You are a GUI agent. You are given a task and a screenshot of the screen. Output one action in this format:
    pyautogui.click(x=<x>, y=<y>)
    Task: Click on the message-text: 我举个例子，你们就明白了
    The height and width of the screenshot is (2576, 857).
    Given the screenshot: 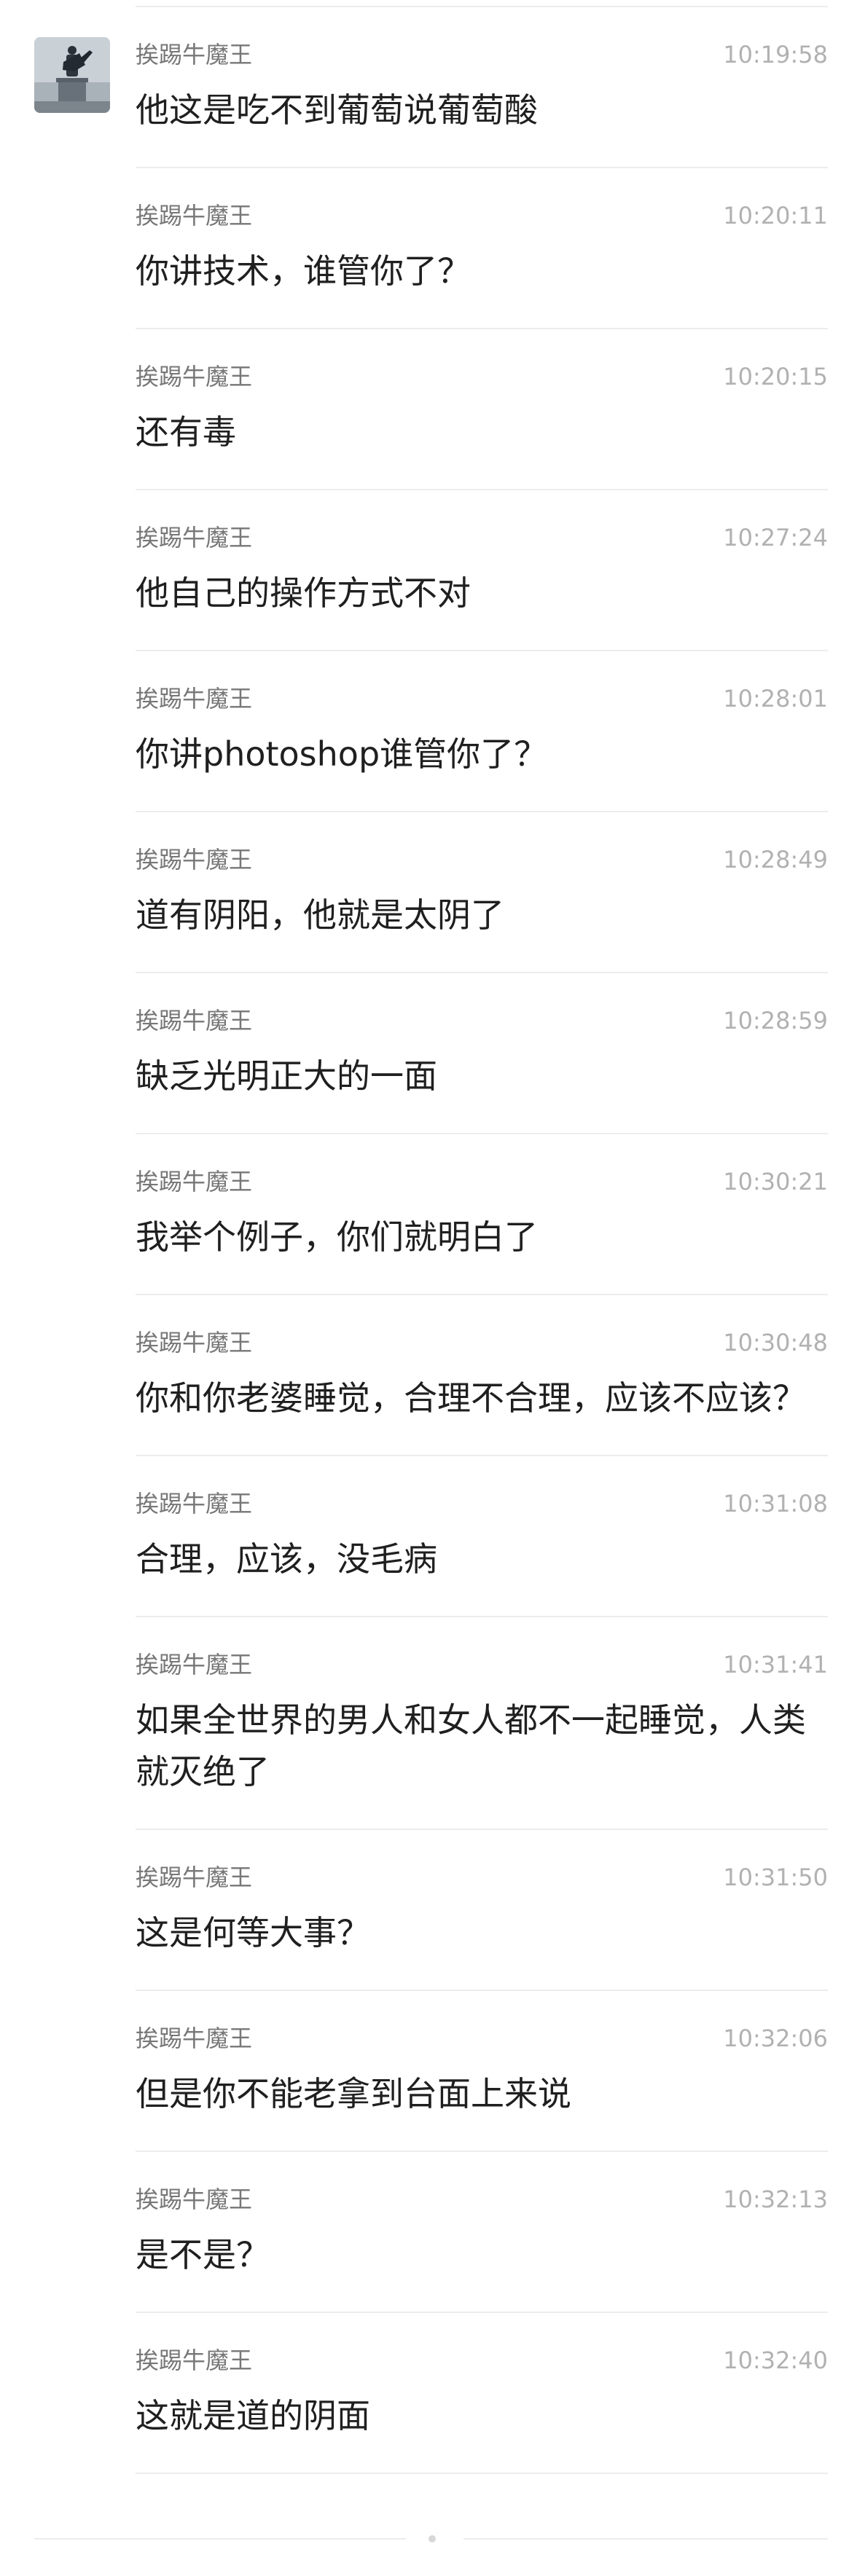 What is the action you would take?
    pyautogui.click(x=337, y=1237)
    